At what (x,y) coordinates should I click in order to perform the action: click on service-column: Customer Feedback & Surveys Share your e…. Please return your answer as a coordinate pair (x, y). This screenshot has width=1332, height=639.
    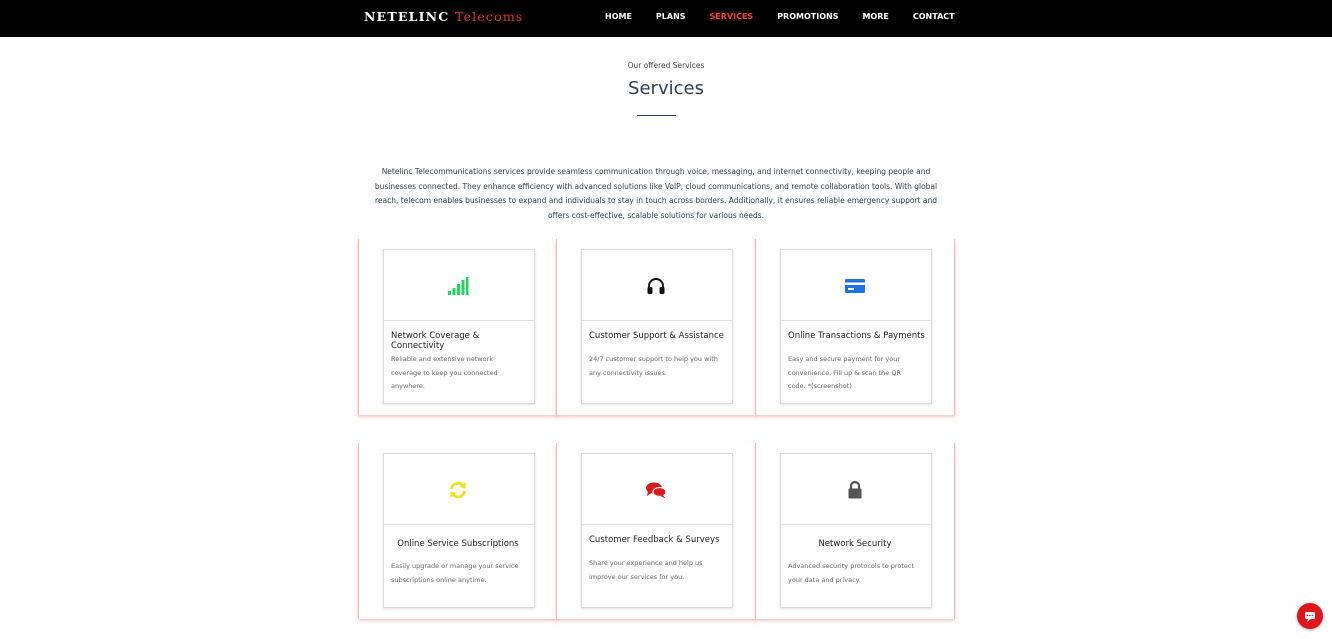
    Looking at the image, I should click on (656, 531).